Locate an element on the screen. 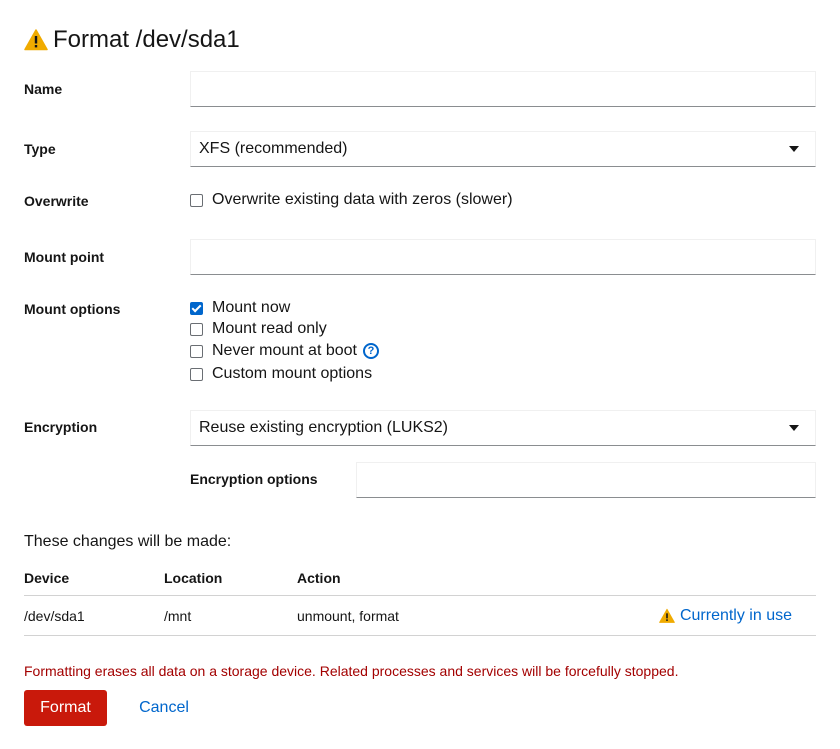 This screenshot has width=840, height=749. column-header-action: Action is located at coordinates (319, 577).